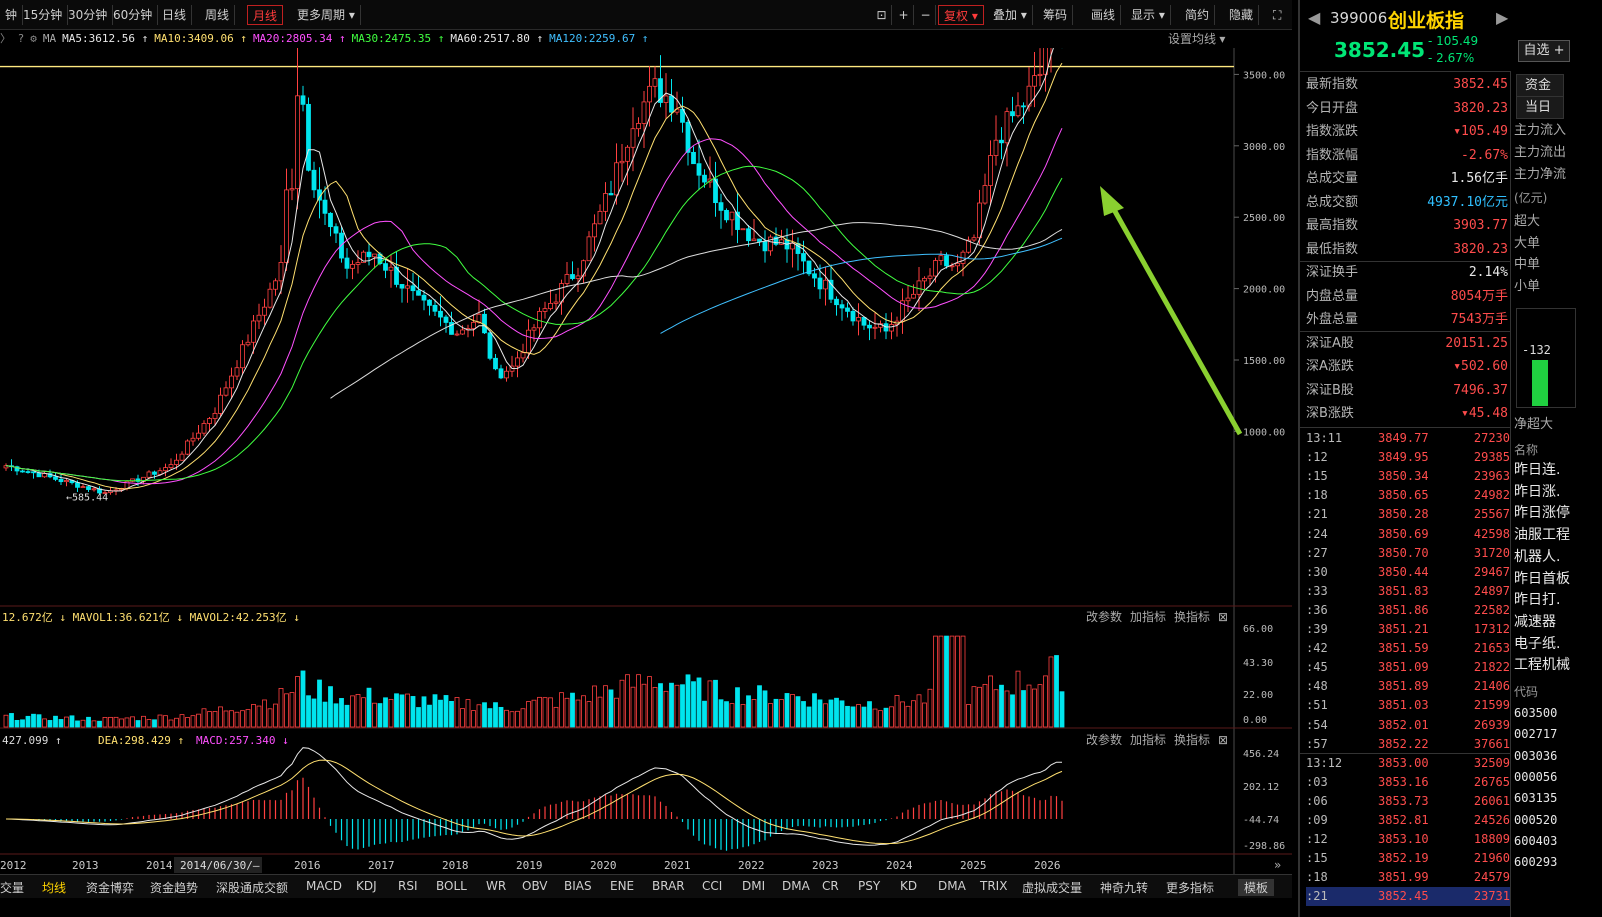 This screenshot has width=1602, height=917. I want to click on period-tab-6: 月线, so click(265, 15).